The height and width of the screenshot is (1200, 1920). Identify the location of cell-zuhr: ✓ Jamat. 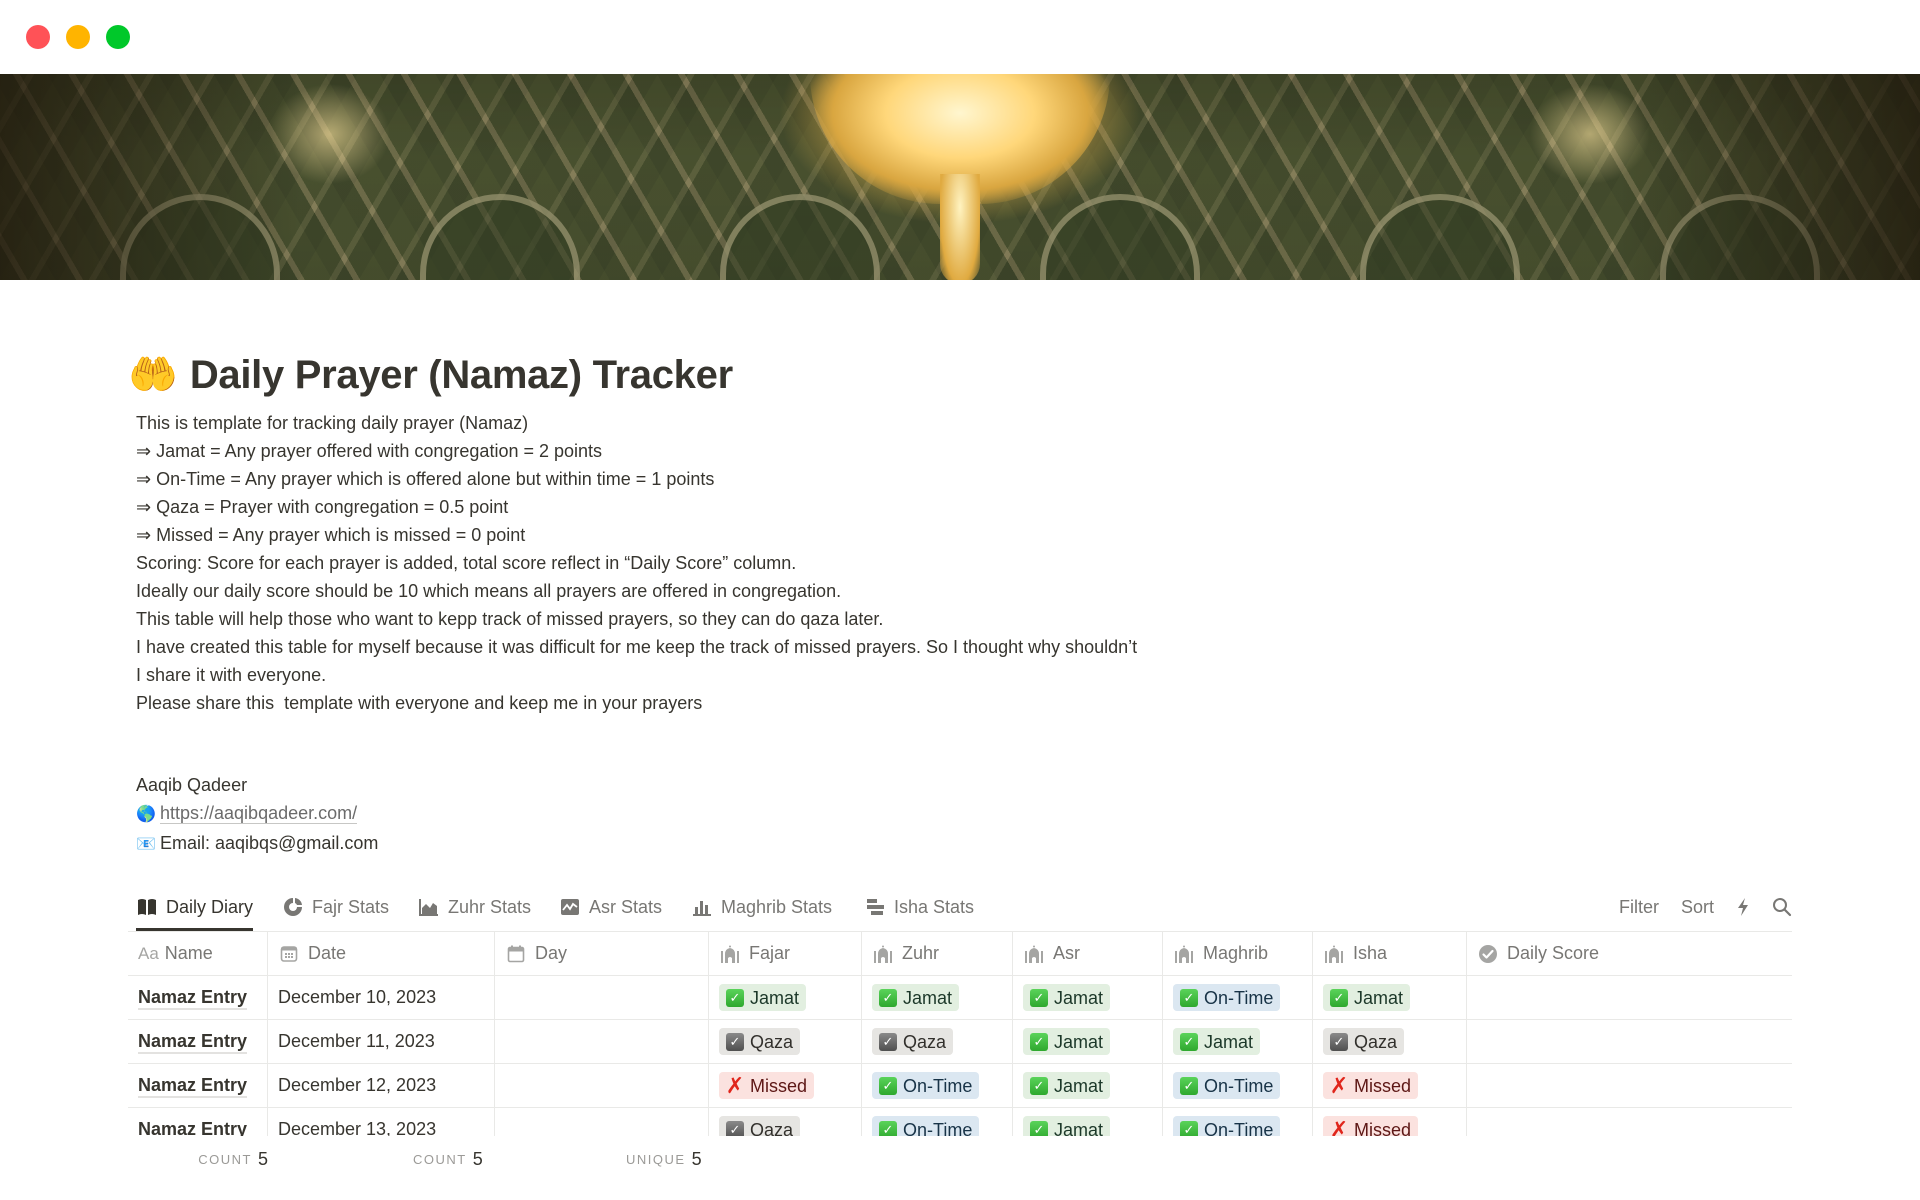
(937, 997).